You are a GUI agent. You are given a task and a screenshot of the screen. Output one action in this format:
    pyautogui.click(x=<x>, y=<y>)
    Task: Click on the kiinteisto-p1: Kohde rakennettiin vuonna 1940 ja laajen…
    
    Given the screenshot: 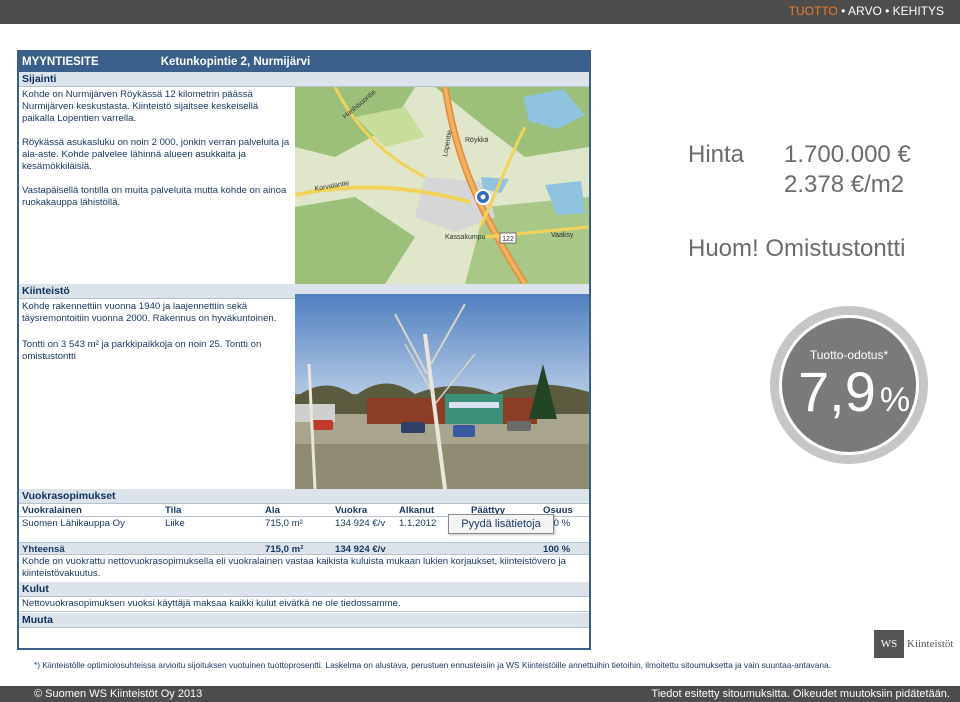 What is the action you would take?
    pyautogui.click(x=149, y=312)
    